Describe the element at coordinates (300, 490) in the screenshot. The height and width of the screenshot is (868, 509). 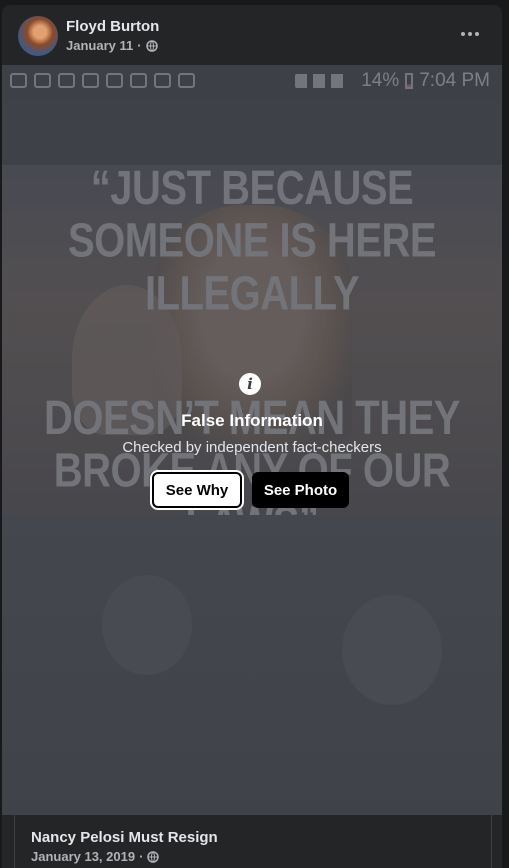
I see `see-photo-button: See Photo` at that location.